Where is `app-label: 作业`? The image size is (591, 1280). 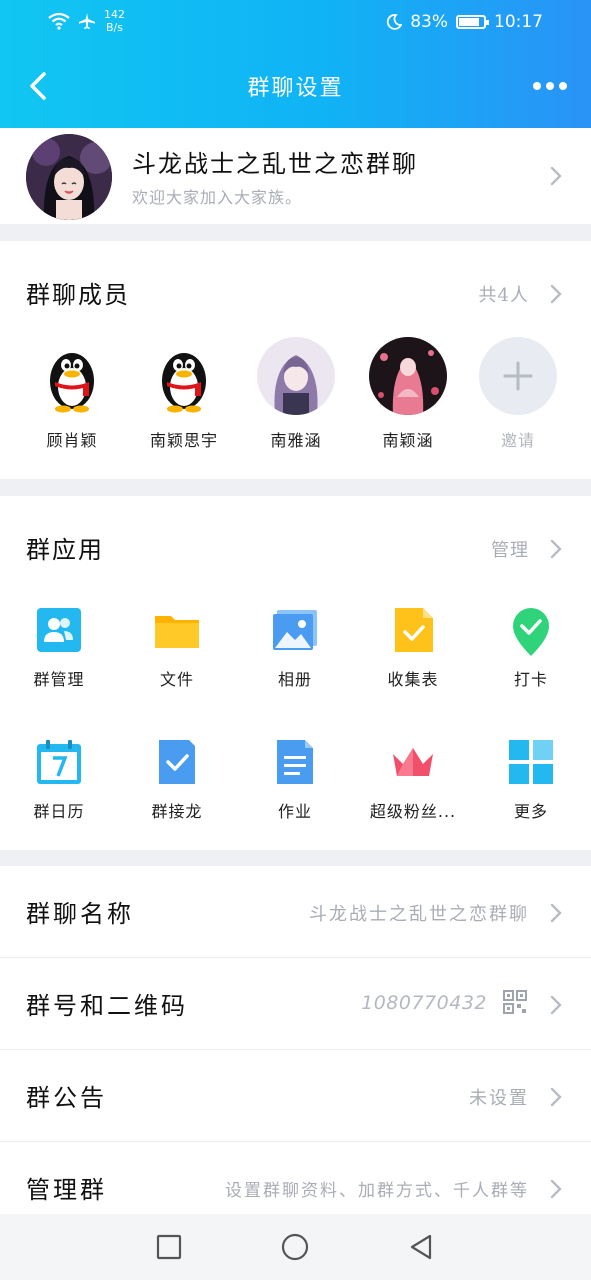 app-label: 作业 is located at coordinates (294, 811).